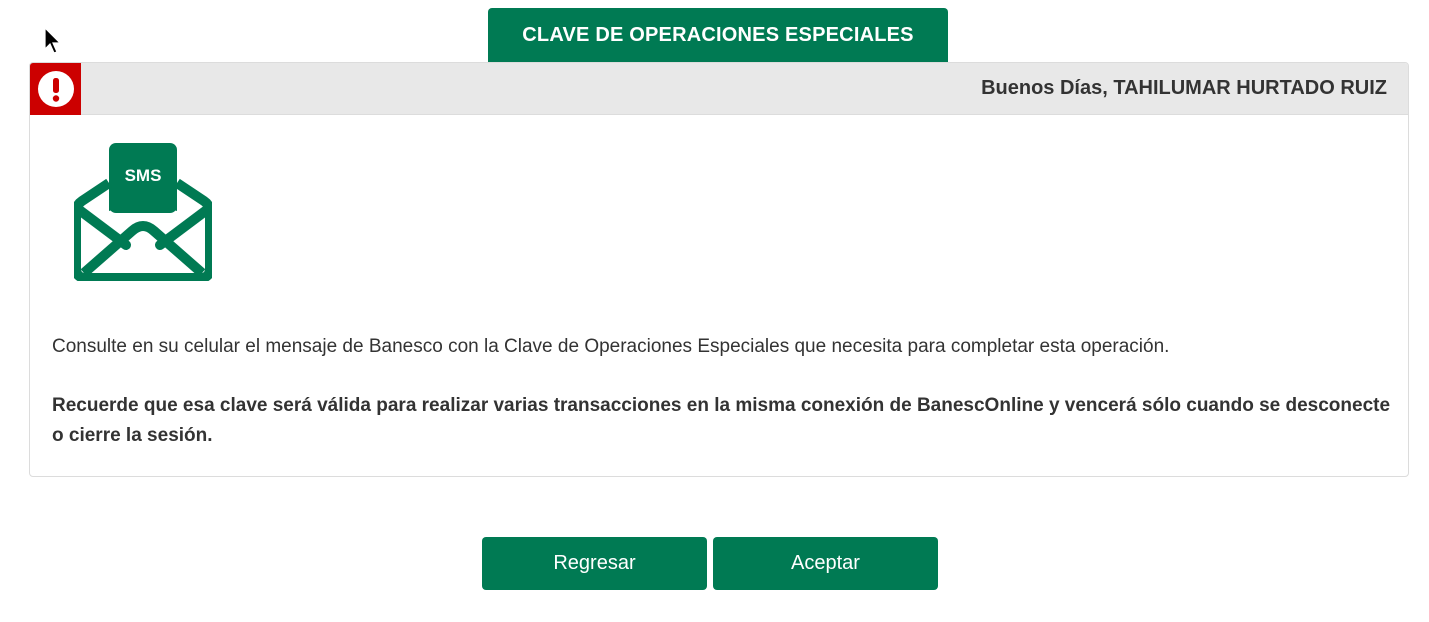 This screenshot has width=1429, height=622. I want to click on back-button: Regresar, so click(594, 563).